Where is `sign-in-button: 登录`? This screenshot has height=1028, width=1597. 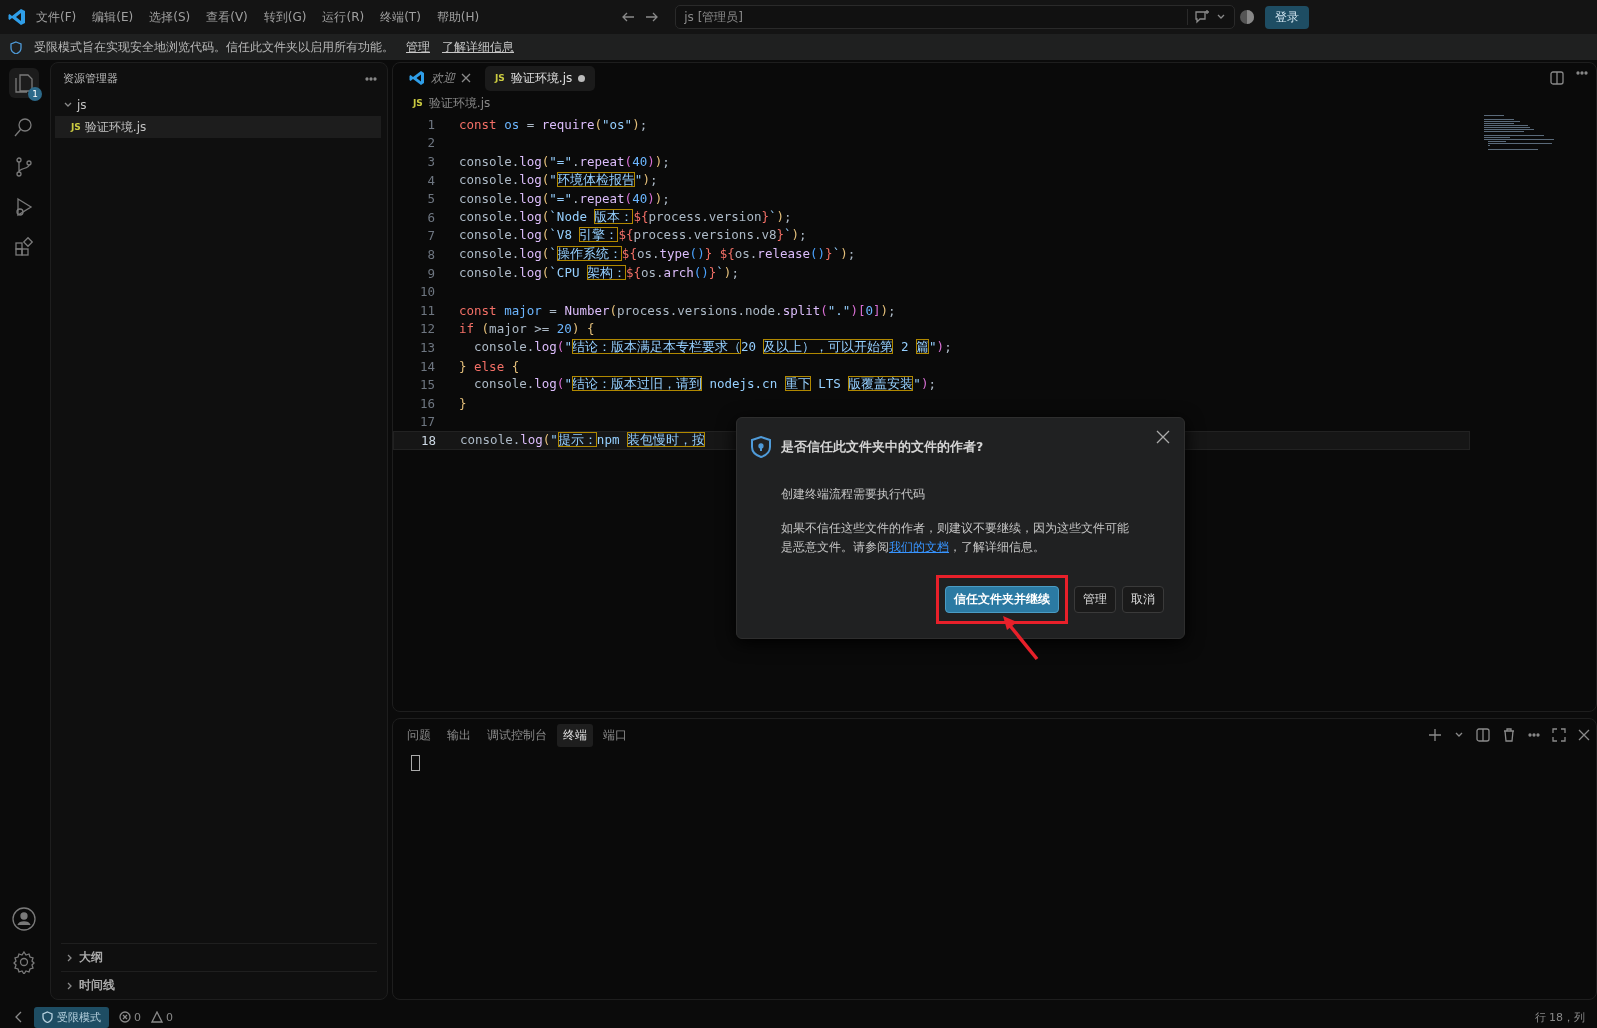 sign-in-button: 登录 is located at coordinates (1287, 17).